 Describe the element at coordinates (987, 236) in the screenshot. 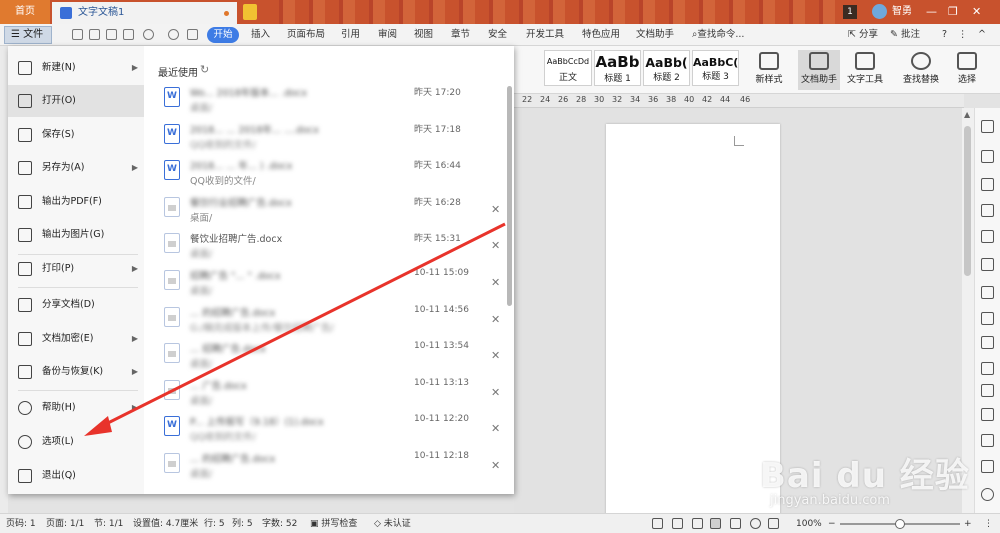

I see `grid-icon` at that location.